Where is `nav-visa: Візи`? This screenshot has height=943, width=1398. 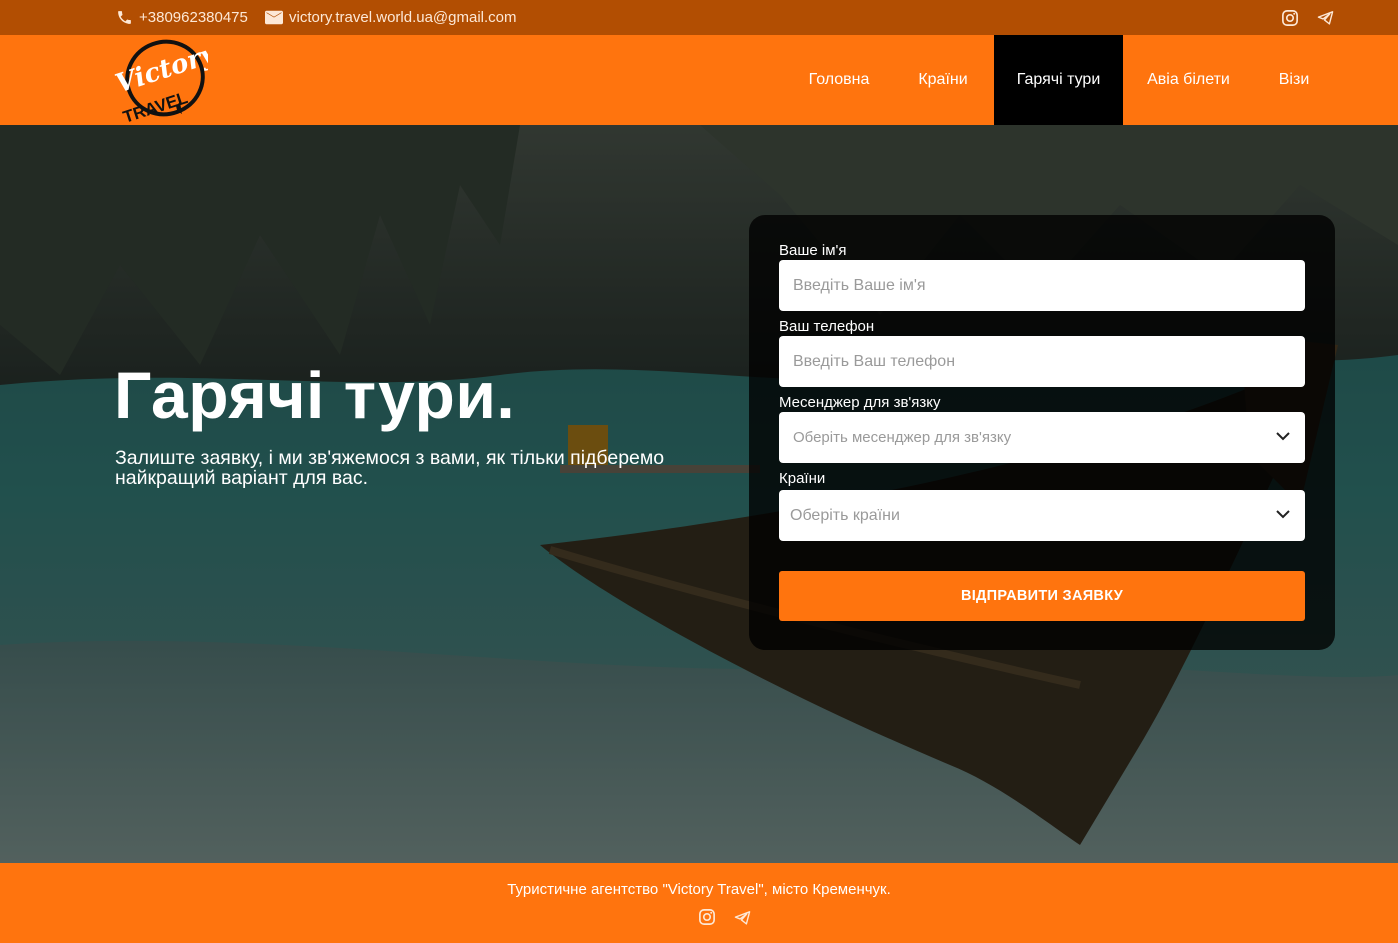
nav-visa: Візи is located at coordinates (1294, 80).